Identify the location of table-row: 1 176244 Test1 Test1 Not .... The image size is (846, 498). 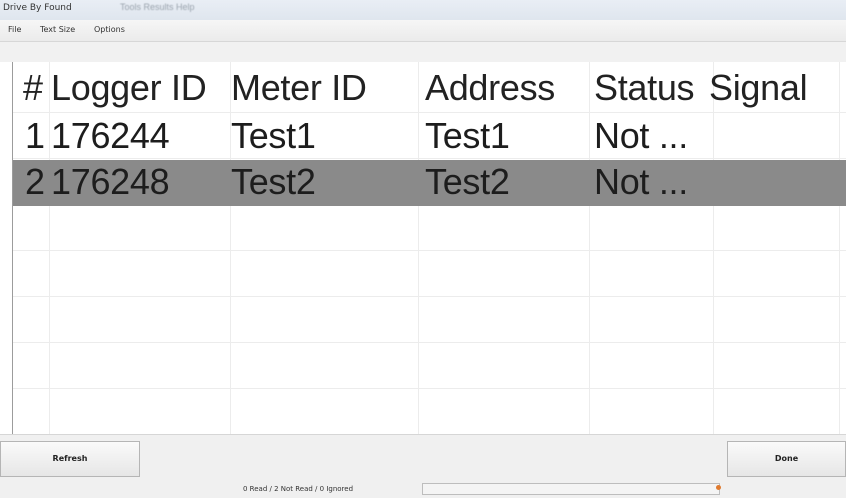
(429, 137).